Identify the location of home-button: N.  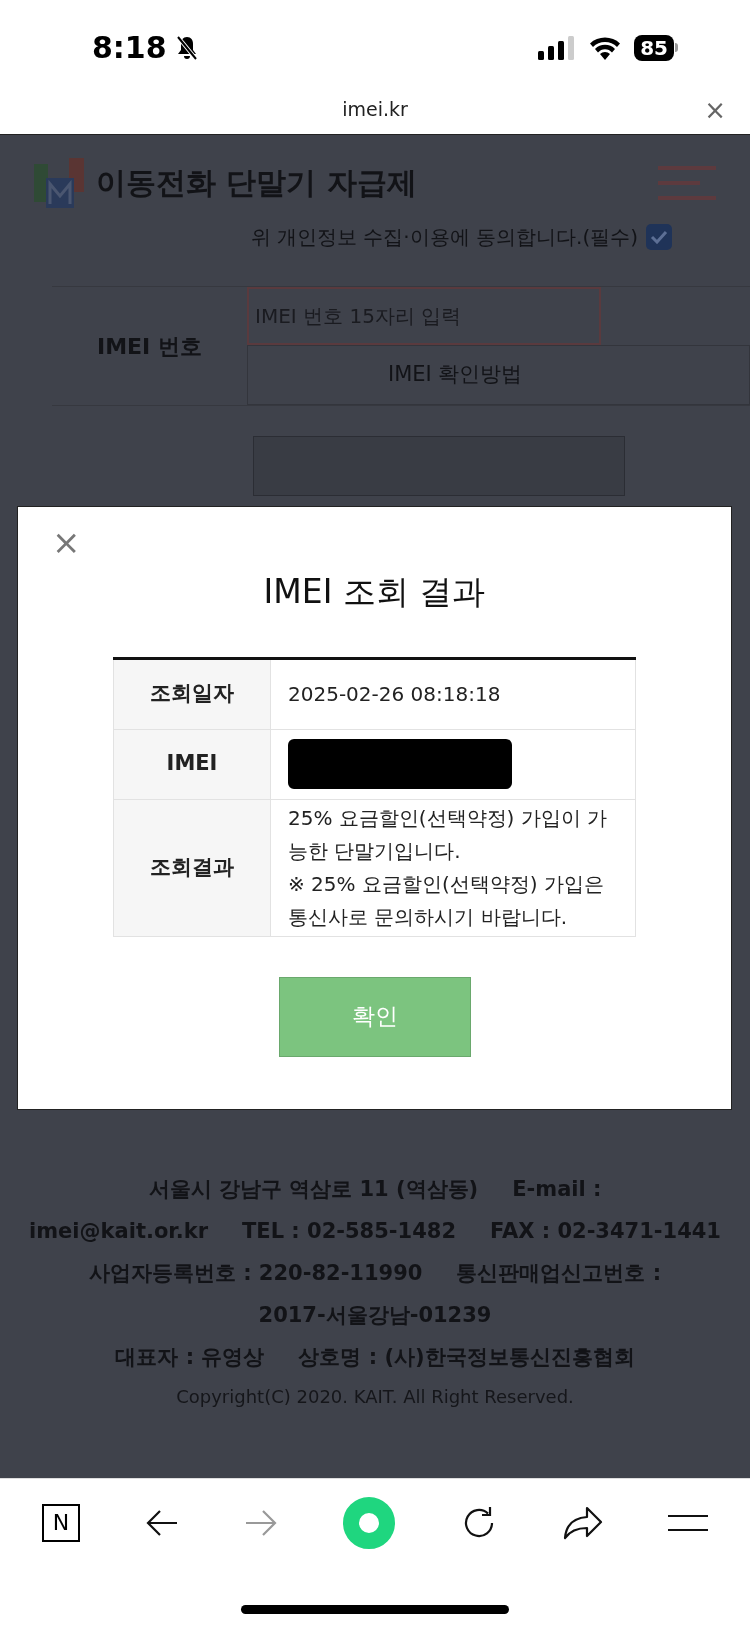
(61, 1522).